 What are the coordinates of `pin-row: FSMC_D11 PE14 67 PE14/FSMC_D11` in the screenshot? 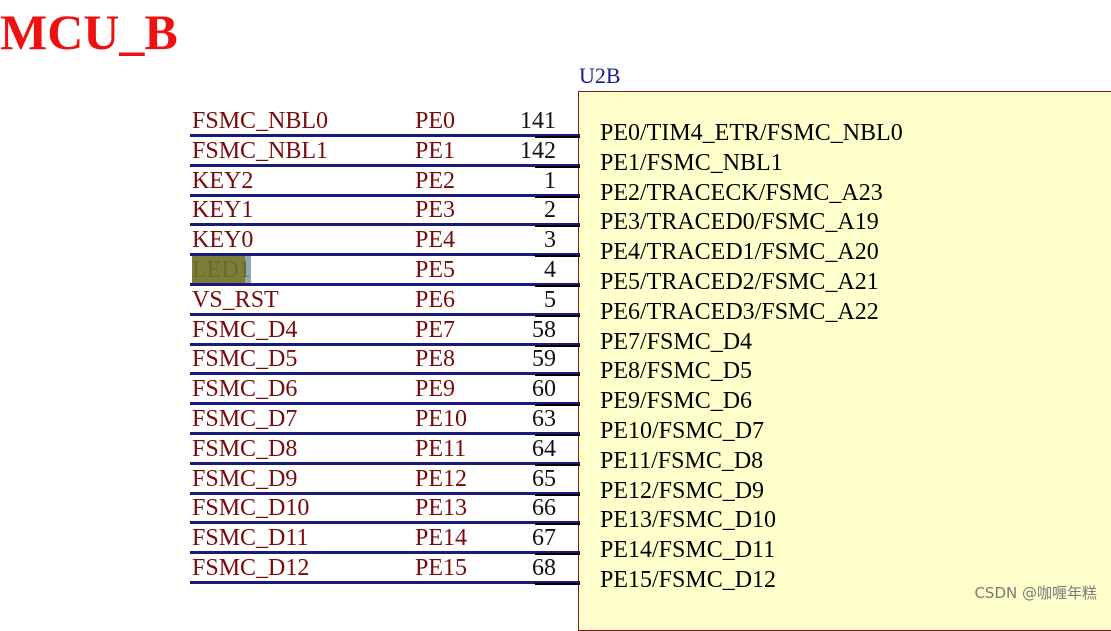 It's located at (555, 543).